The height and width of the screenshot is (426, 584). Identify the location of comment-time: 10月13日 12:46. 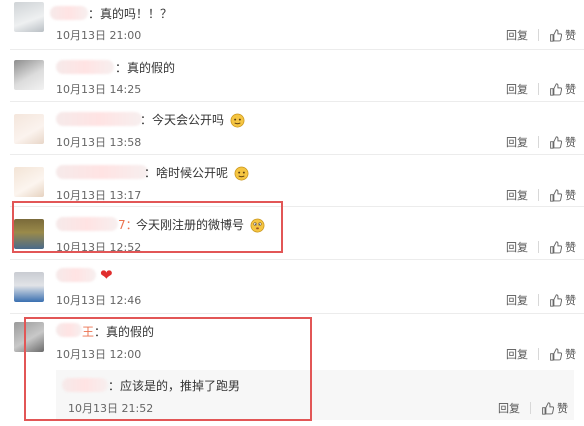
(99, 300).